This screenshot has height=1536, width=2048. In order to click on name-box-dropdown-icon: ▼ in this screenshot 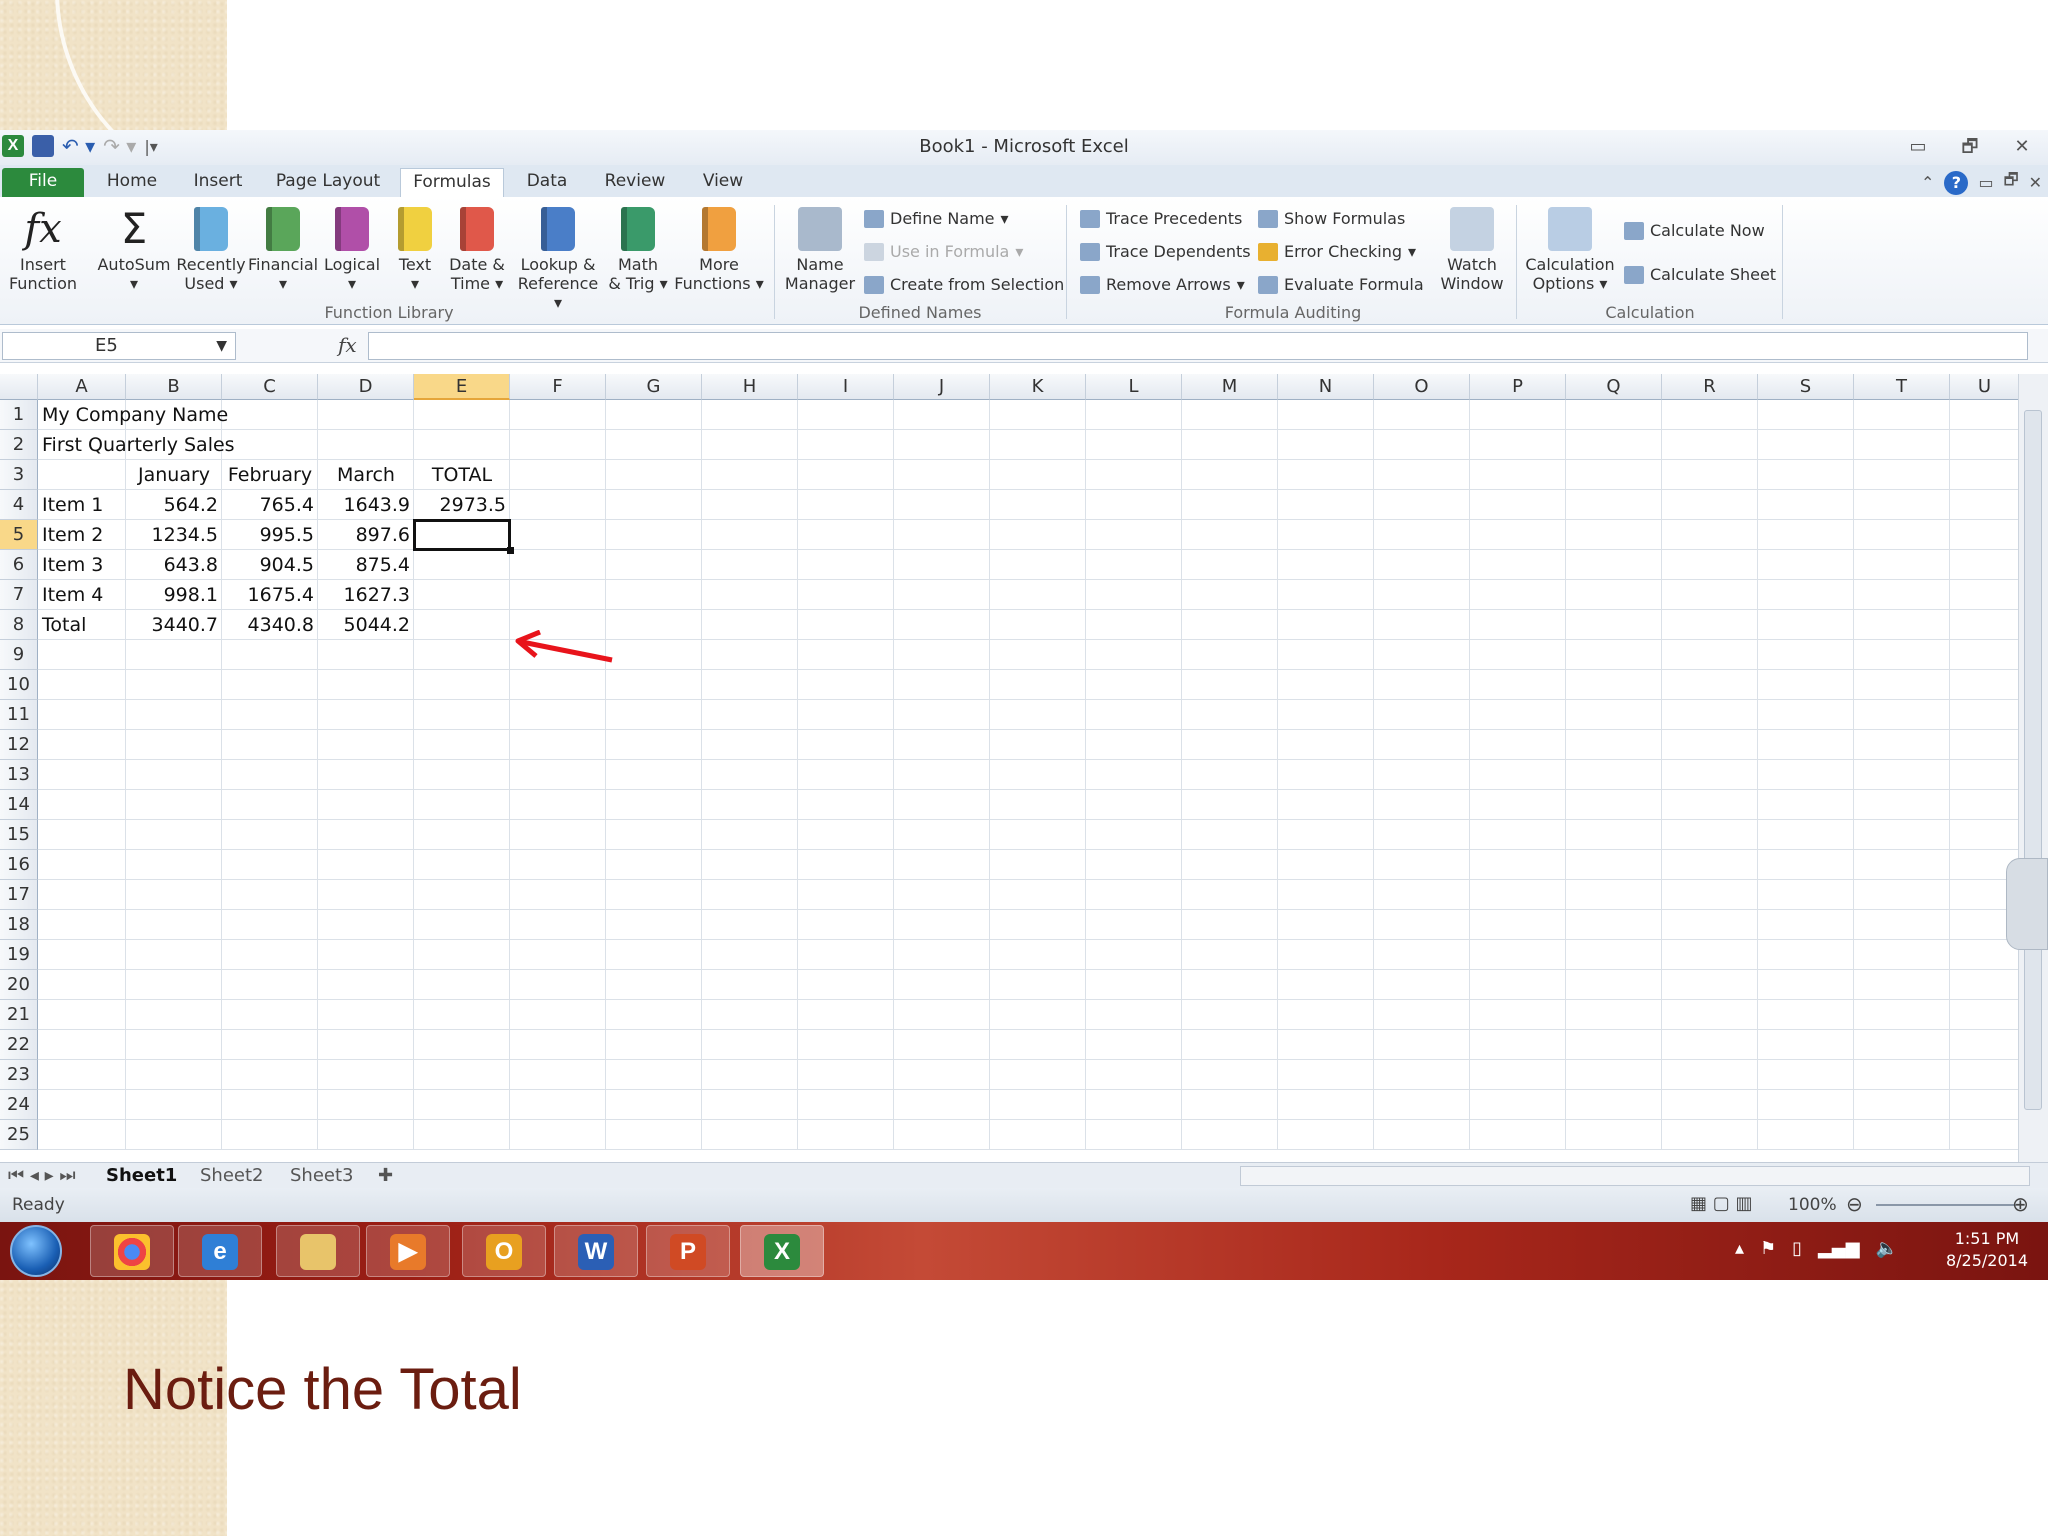, I will do `click(221, 346)`.